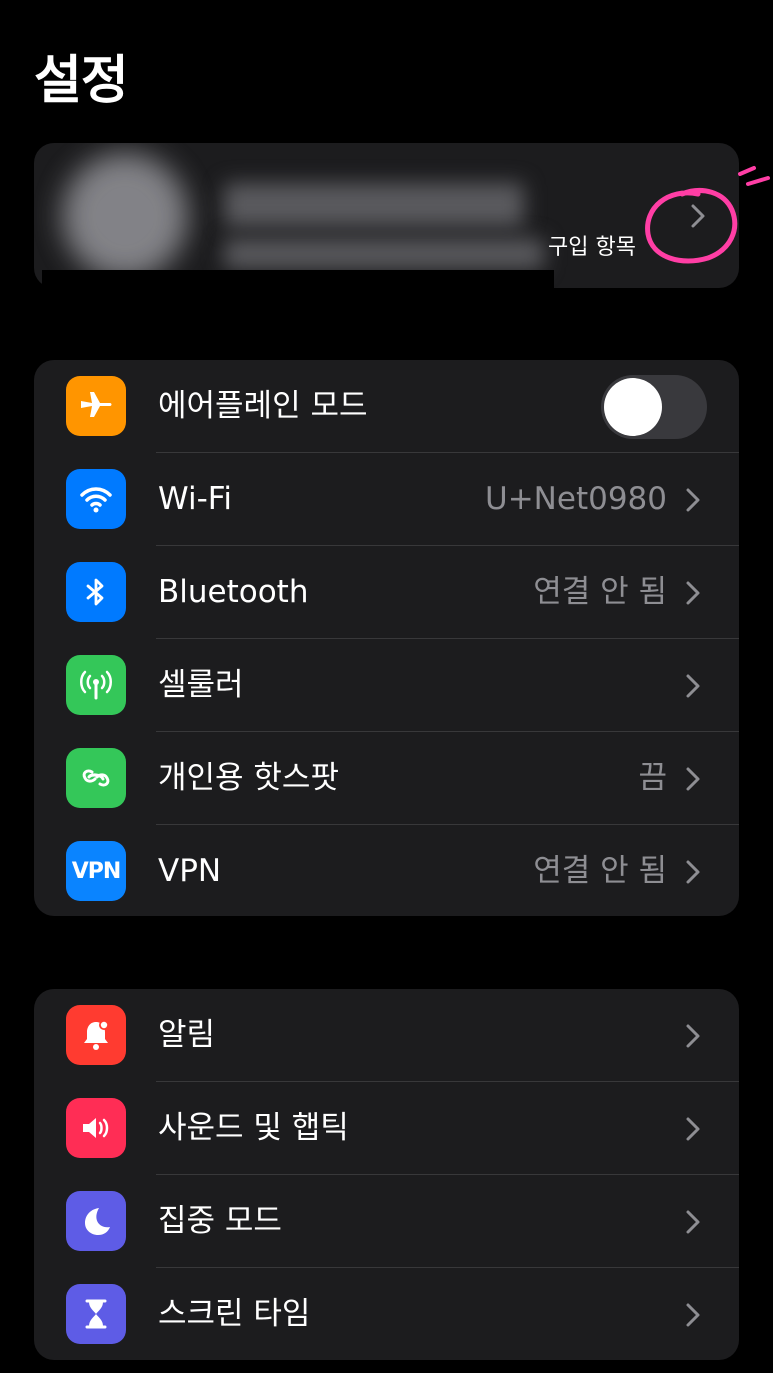 The height and width of the screenshot is (1373, 773). Describe the element at coordinates (96, 1314) in the screenshot. I see `hourglass-icon` at that location.